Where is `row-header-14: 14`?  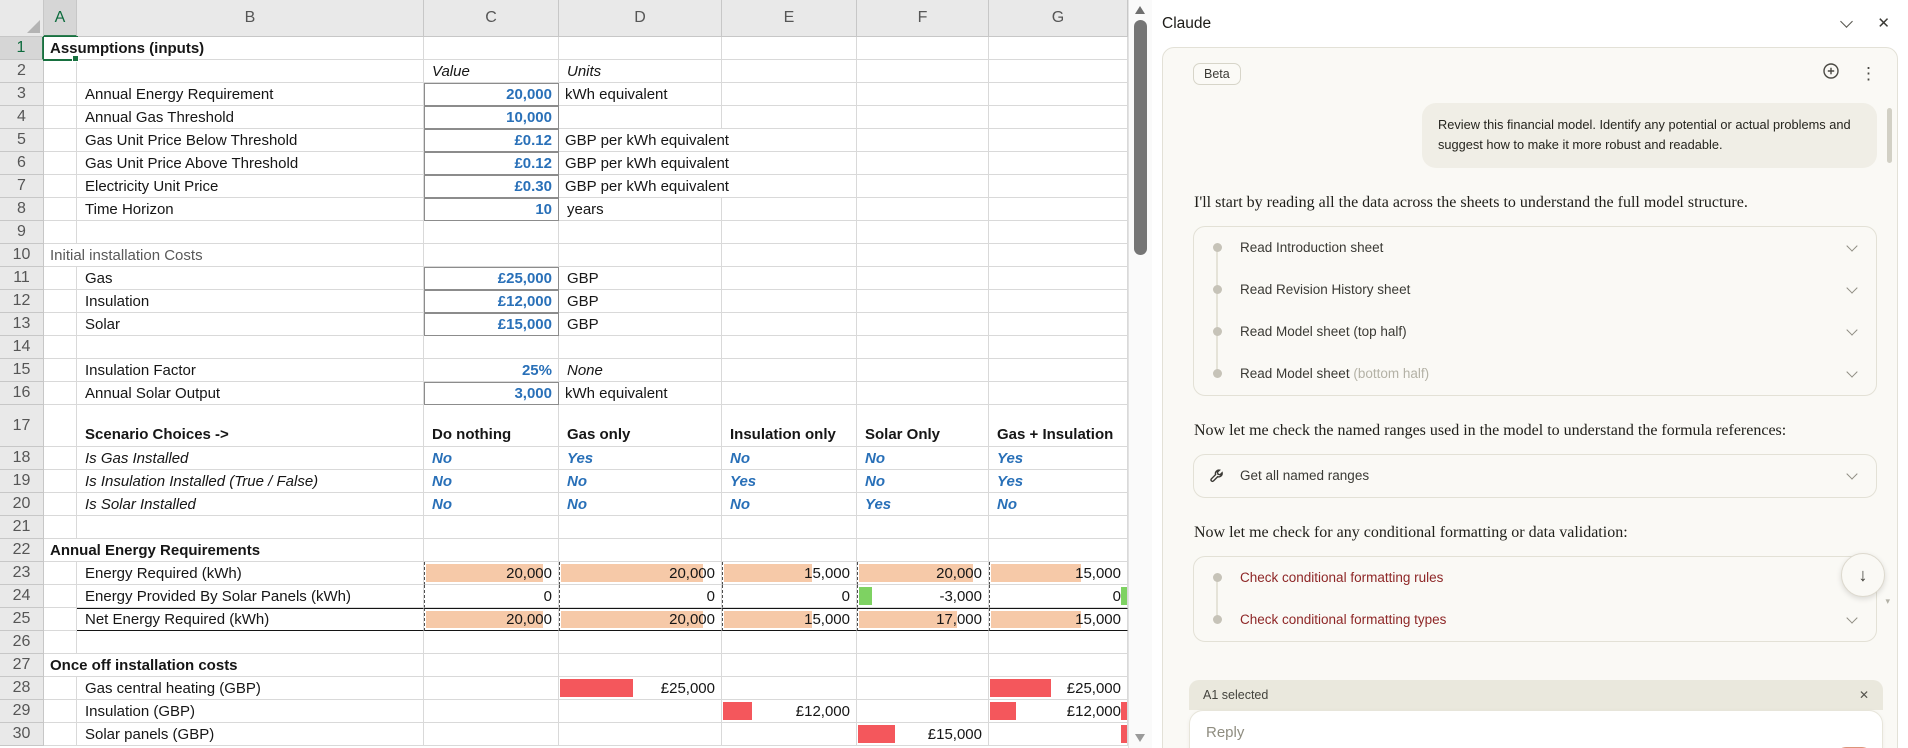 row-header-14: 14 is located at coordinates (22, 347).